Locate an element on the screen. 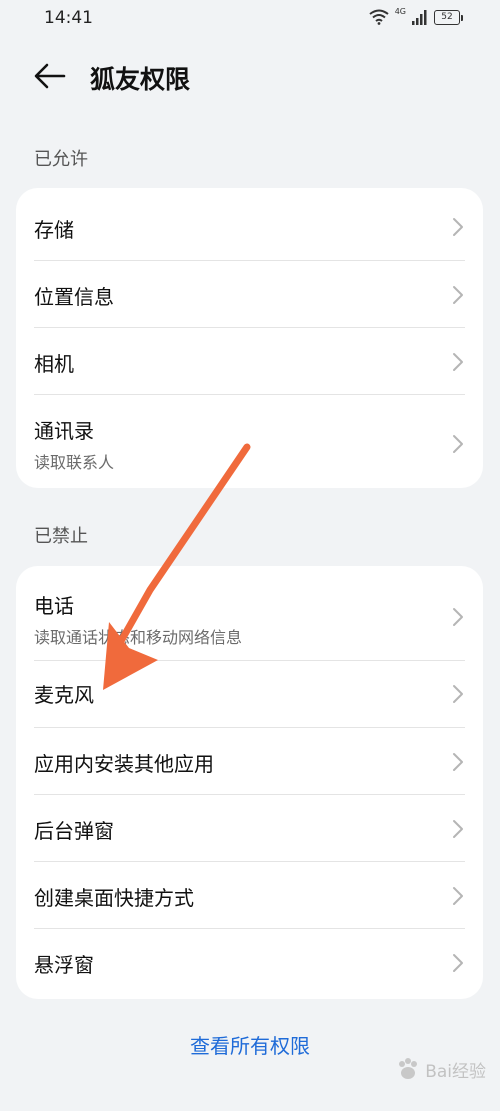  row-title: 悬浮窗 is located at coordinates (64, 965).